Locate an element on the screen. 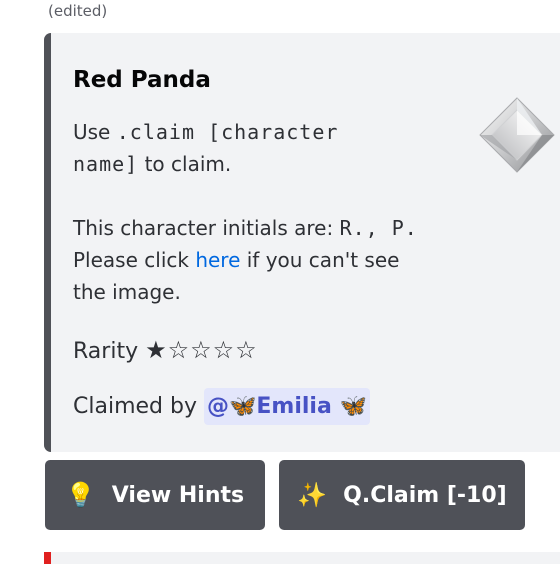 Image resolution: width=560 pixels, height=564 pixels. embed-title: Red Panda is located at coordinates (142, 80).